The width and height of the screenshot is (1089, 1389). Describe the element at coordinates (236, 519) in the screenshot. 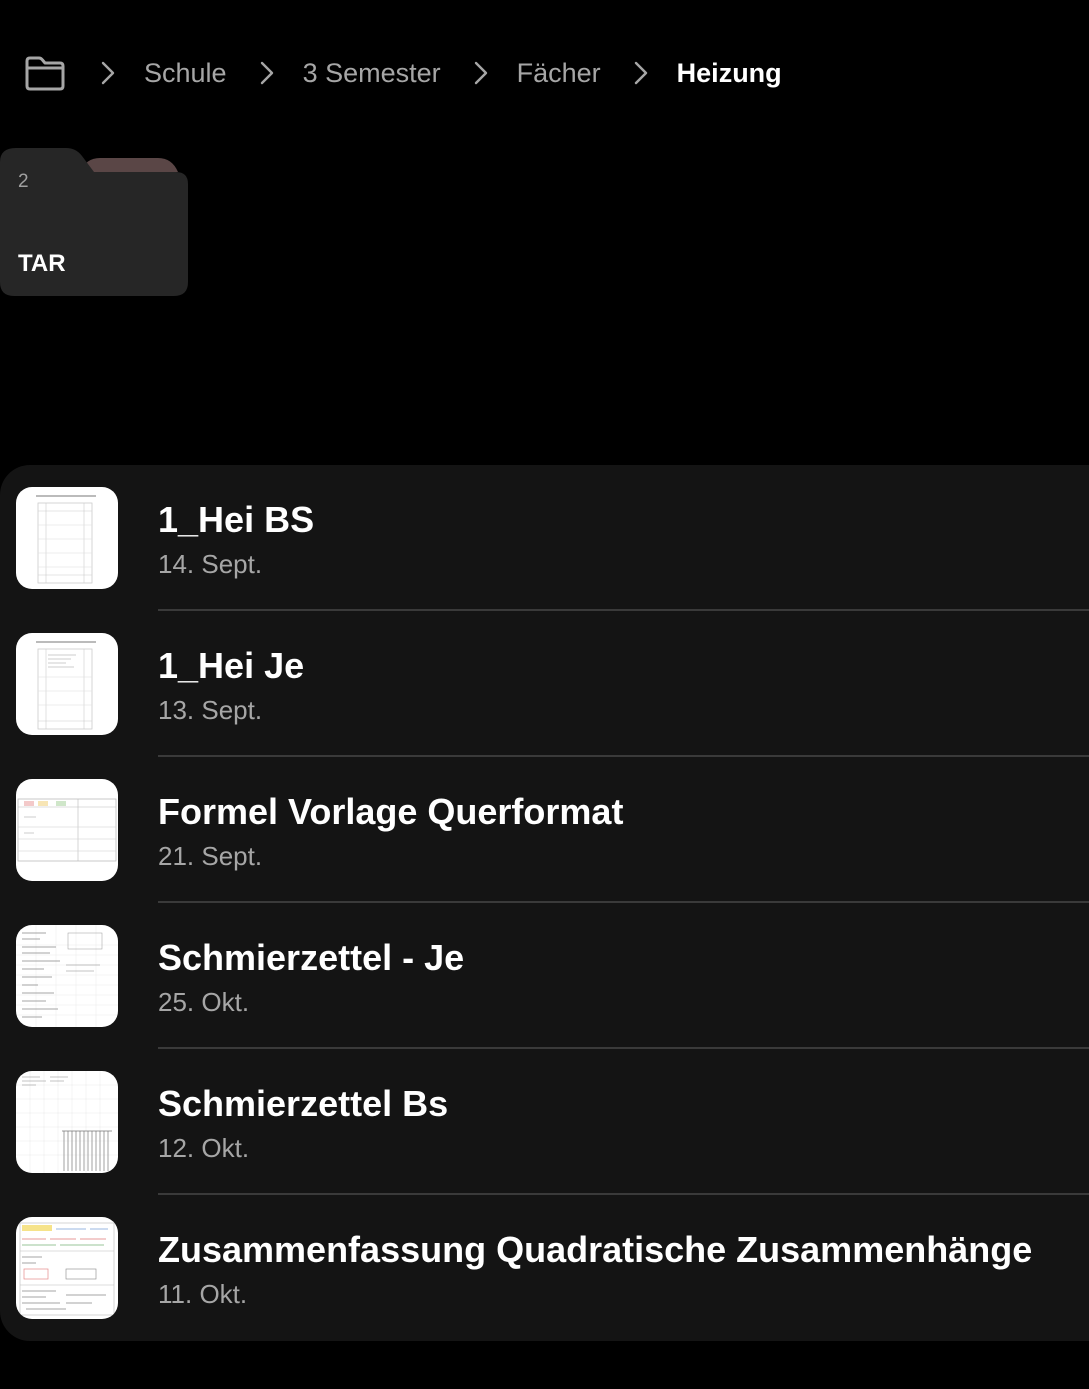

I see `file-title: 1_Hei BS` at that location.